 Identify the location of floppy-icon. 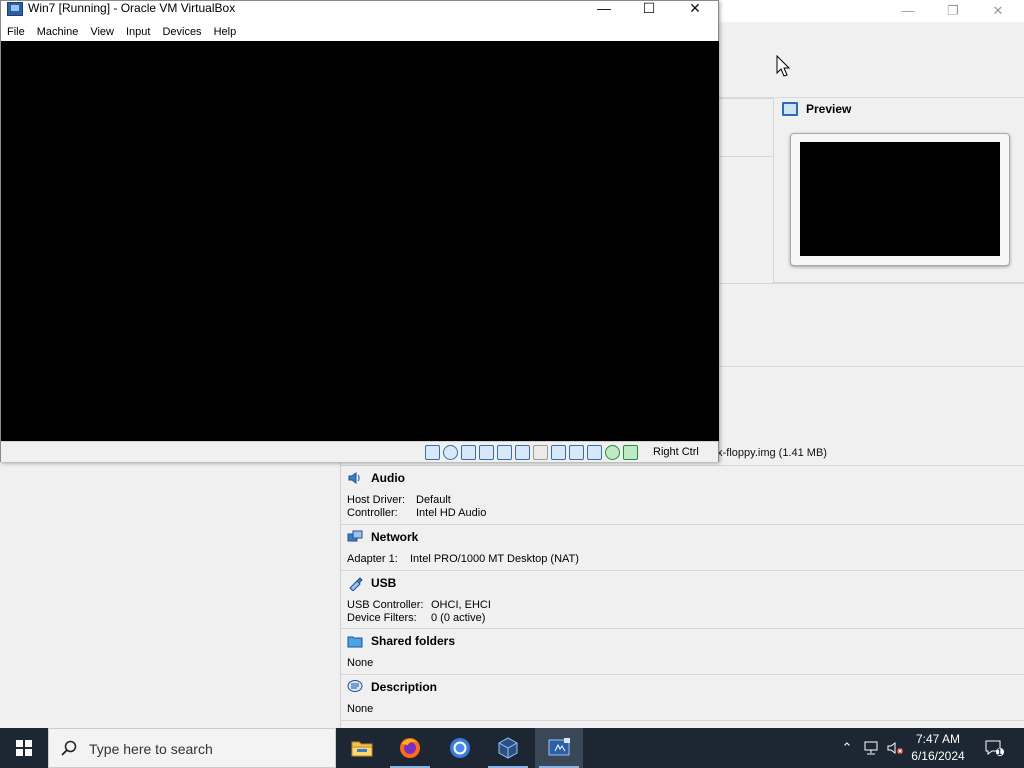
(468, 452).